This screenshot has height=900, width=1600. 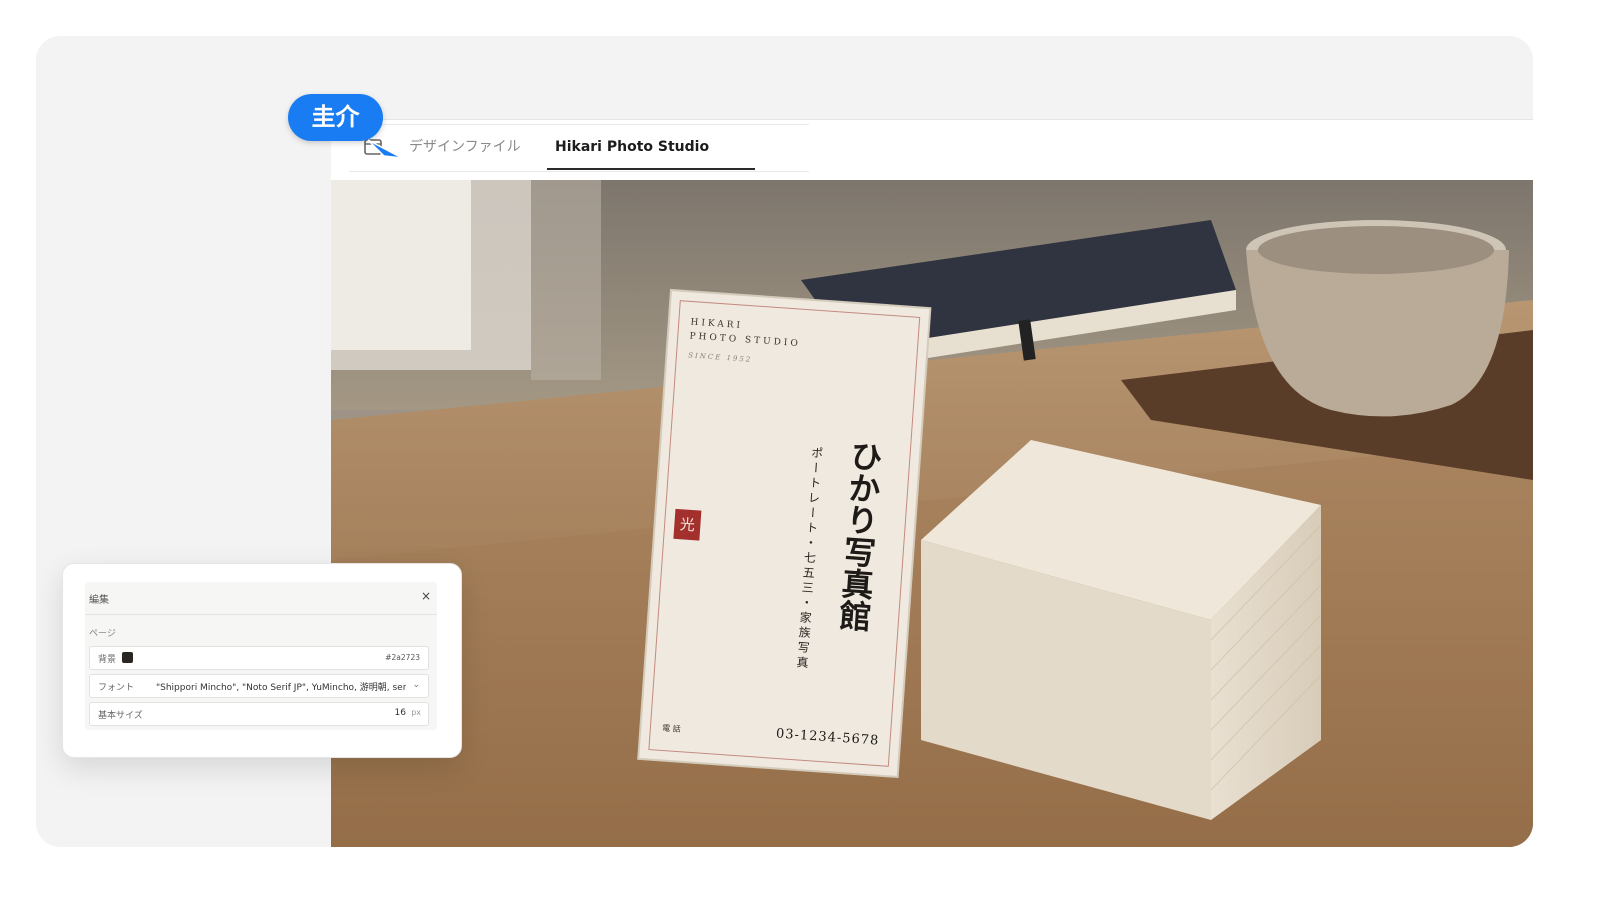 I want to click on card-seal: 光, so click(x=687, y=524).